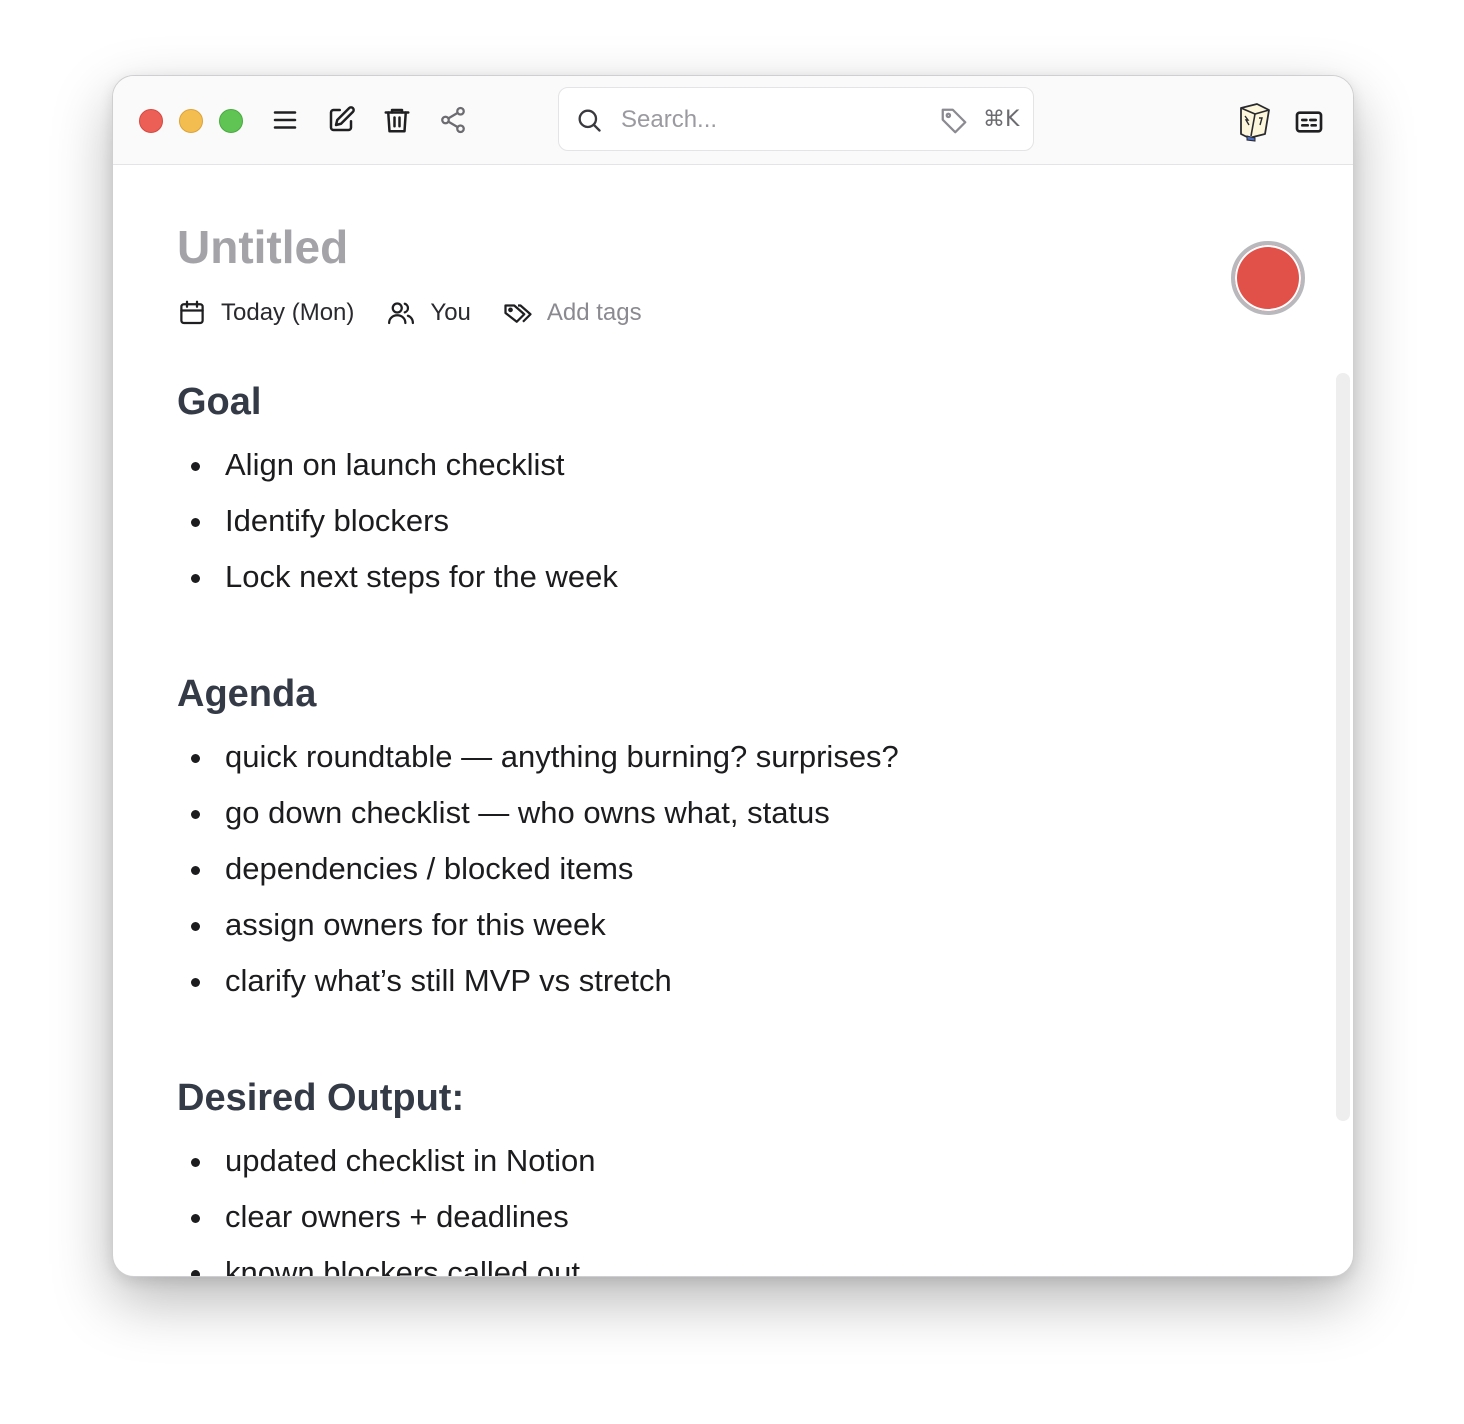 The image size is (1464, 1424). I want to click on list-item: updated checklist in Notion, so click(386, 1161).